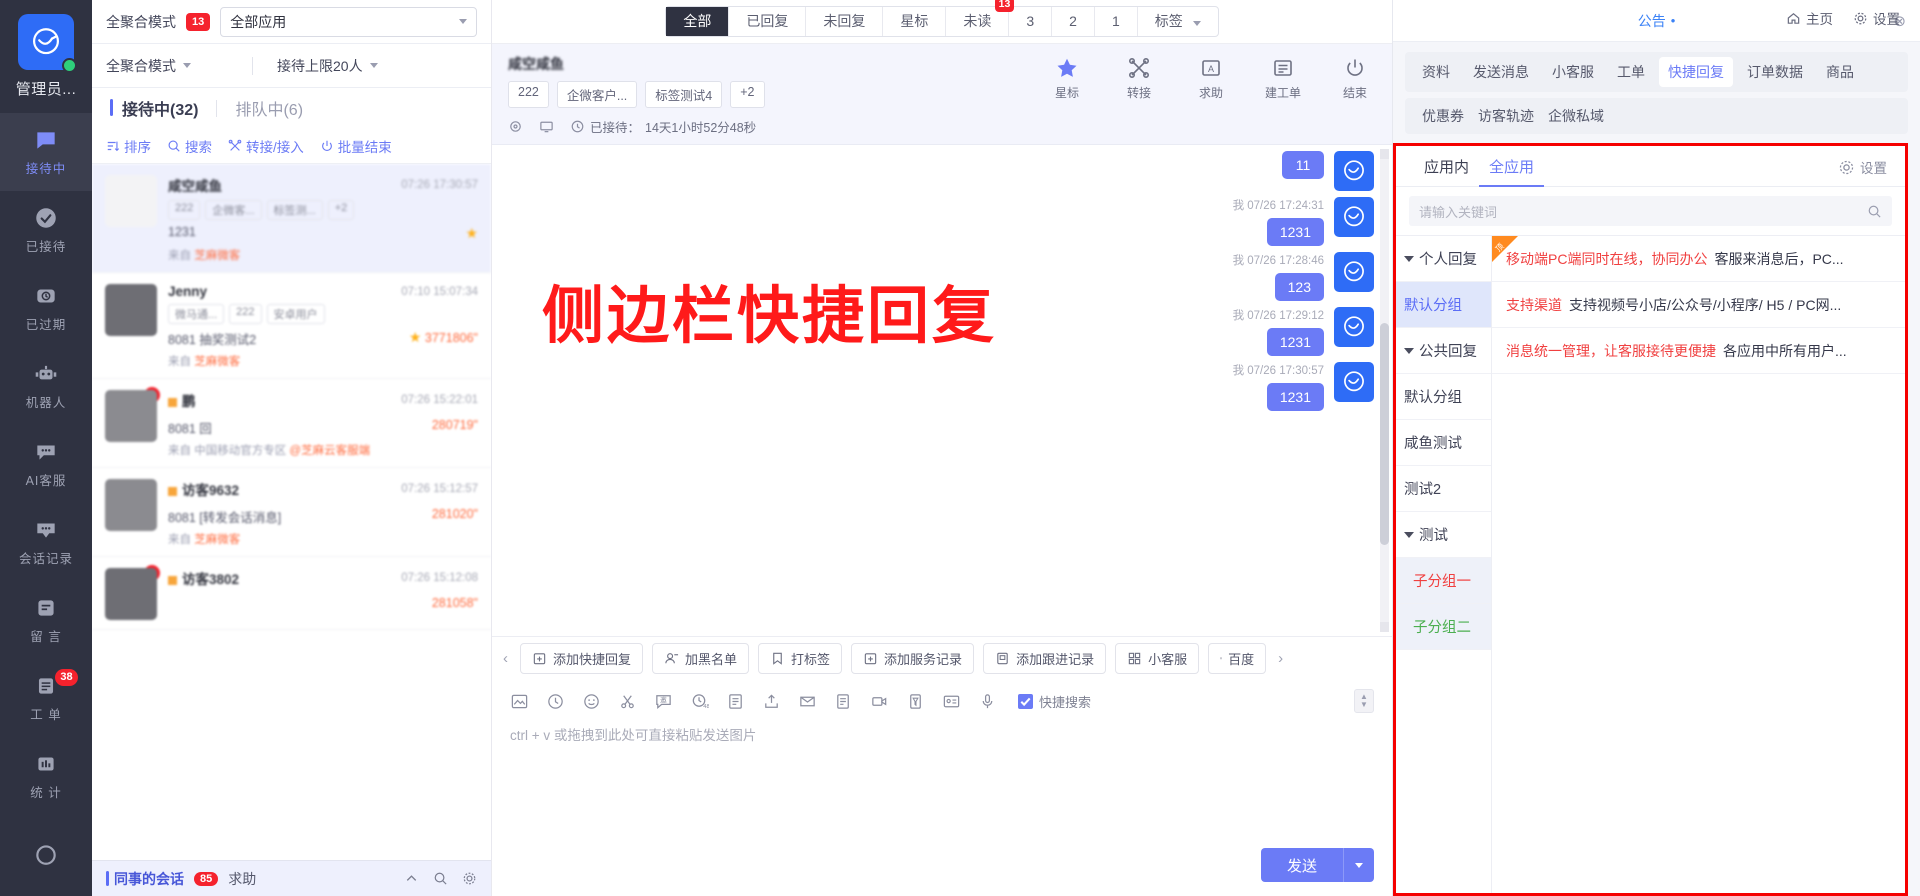 This screenshot has width=1920, height=896. Describe the element at coordinates (469, 878) in the screenshot. I see `gear-icon` at that location.